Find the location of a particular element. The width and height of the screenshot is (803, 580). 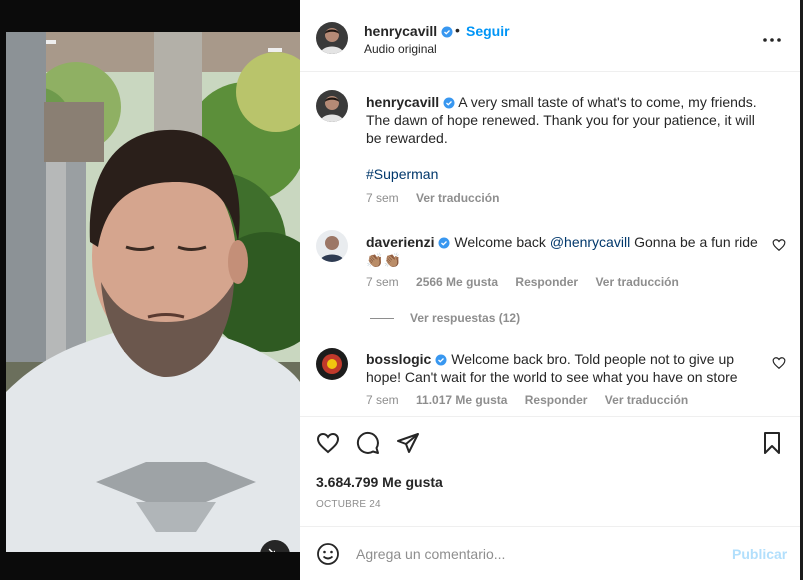

audio-label: Audio original is located at coordinates (400, 49).